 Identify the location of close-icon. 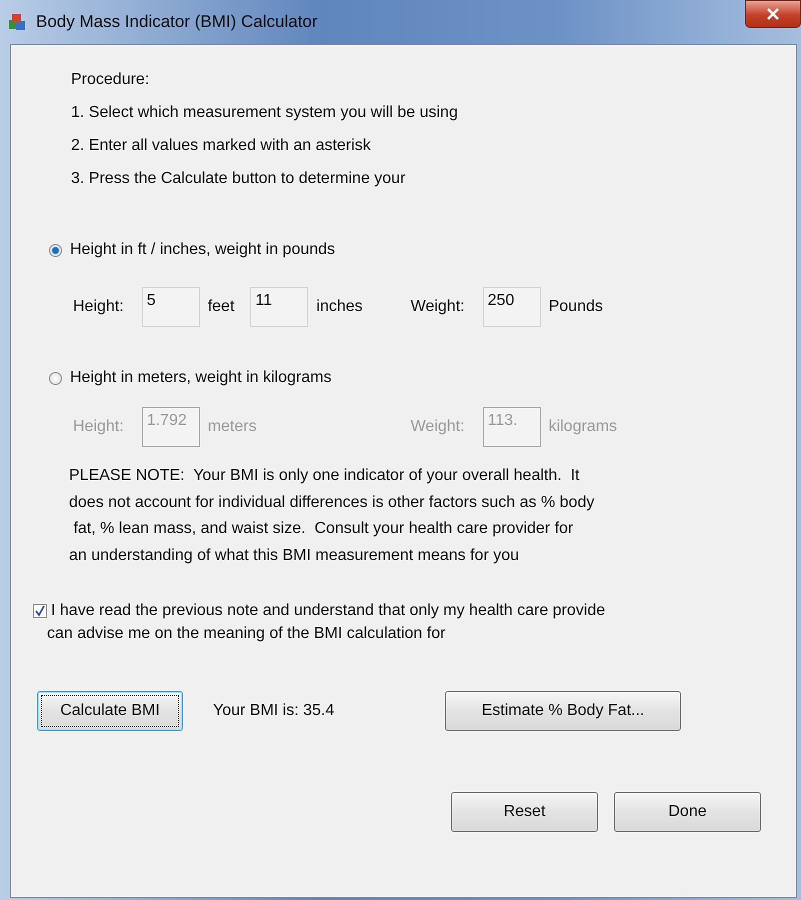
(773, 14).